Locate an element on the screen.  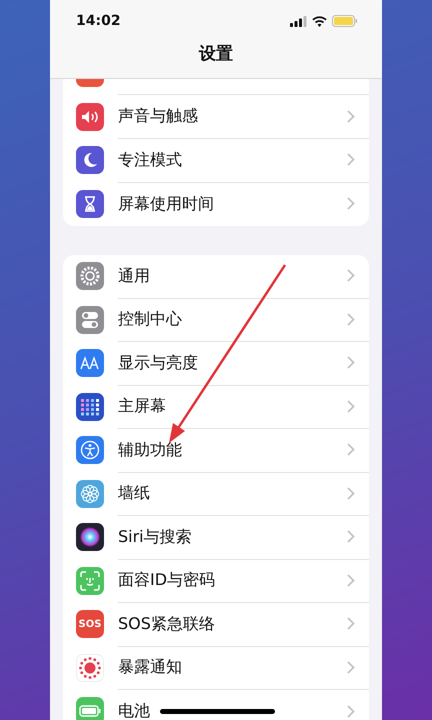
settings-row: 暴露通知 is located at coordinates (216, 668).